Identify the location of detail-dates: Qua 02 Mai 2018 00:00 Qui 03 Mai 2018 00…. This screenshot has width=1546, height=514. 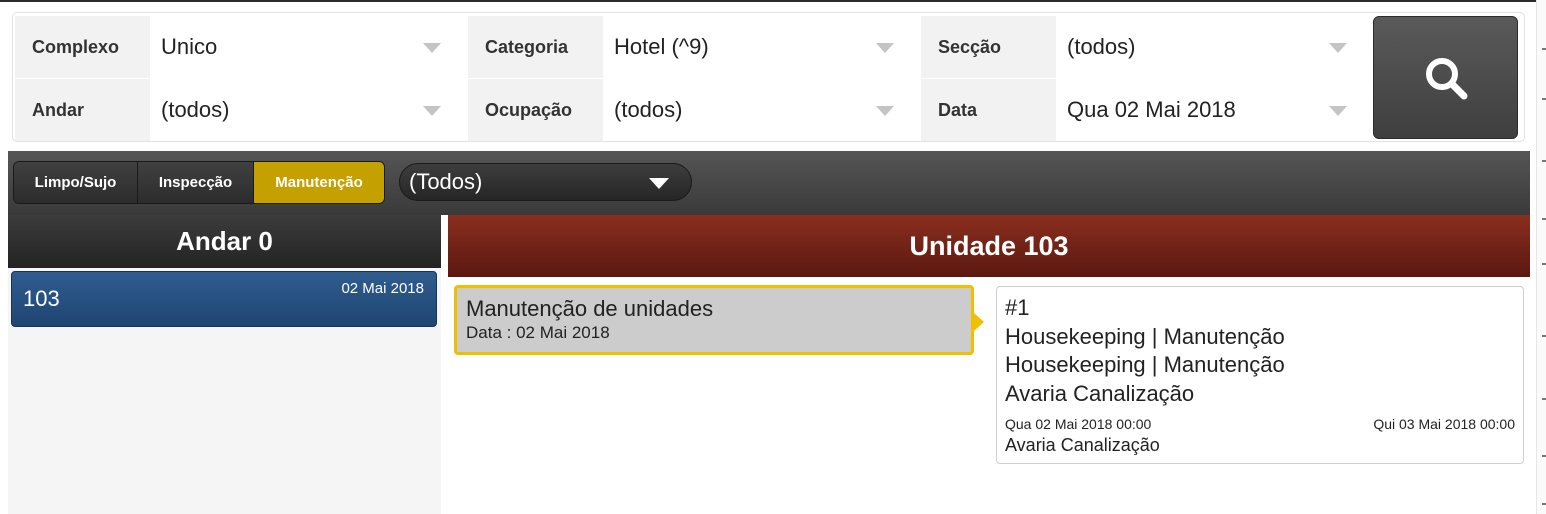
(1260, 424).